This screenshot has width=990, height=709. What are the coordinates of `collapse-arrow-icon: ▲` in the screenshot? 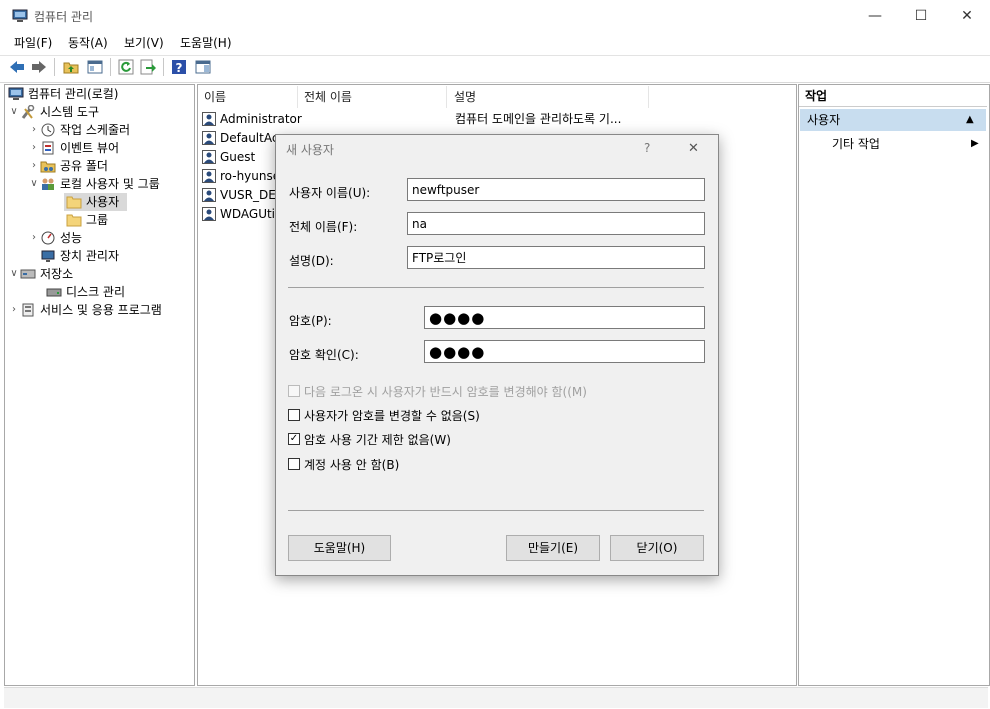 It's located at (970, 120).